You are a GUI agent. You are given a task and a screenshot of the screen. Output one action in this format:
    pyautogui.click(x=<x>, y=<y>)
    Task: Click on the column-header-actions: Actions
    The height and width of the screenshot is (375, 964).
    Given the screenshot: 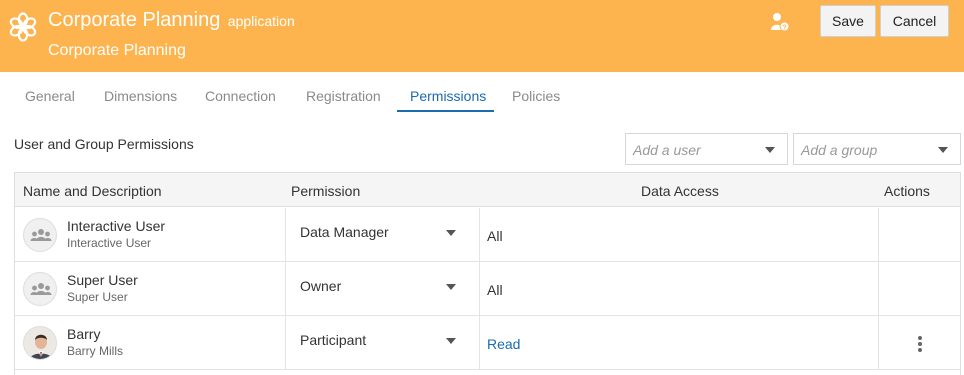 What is the action you would take?
    pyautogui.click(x=907, y=191)
    